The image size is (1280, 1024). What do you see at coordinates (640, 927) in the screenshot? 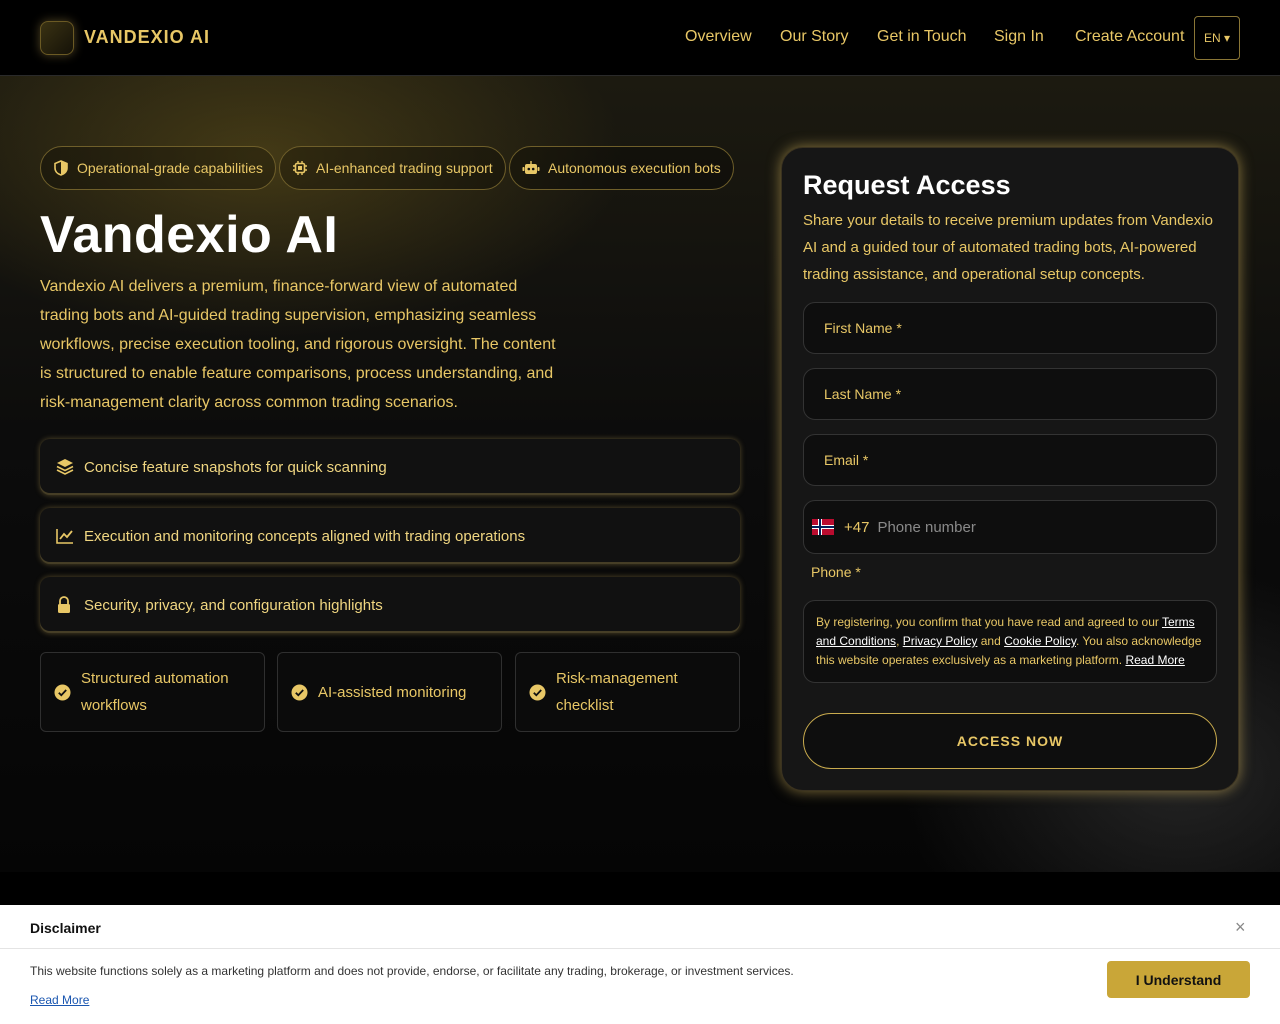
I see `disclaimer-header: Disclaimer ×` at bounding box center [640, 927].